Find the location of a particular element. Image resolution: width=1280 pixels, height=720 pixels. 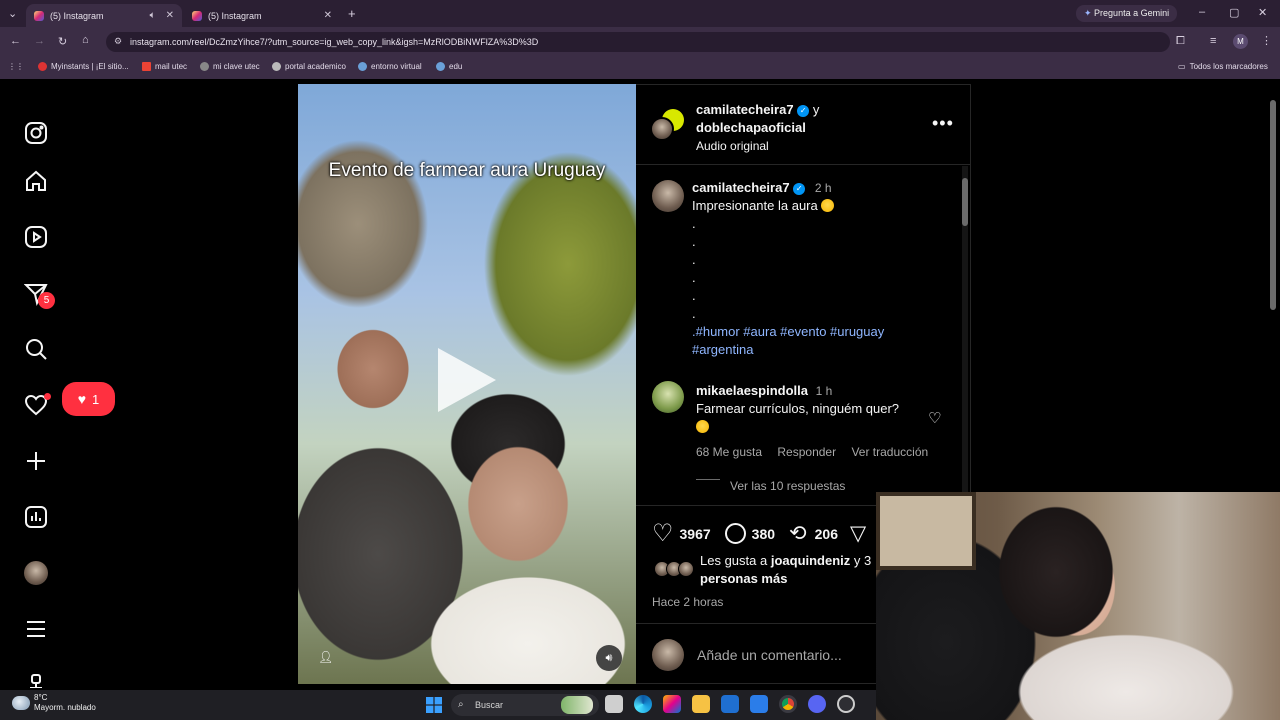

reels-icon is located at coordinates (36, 237).